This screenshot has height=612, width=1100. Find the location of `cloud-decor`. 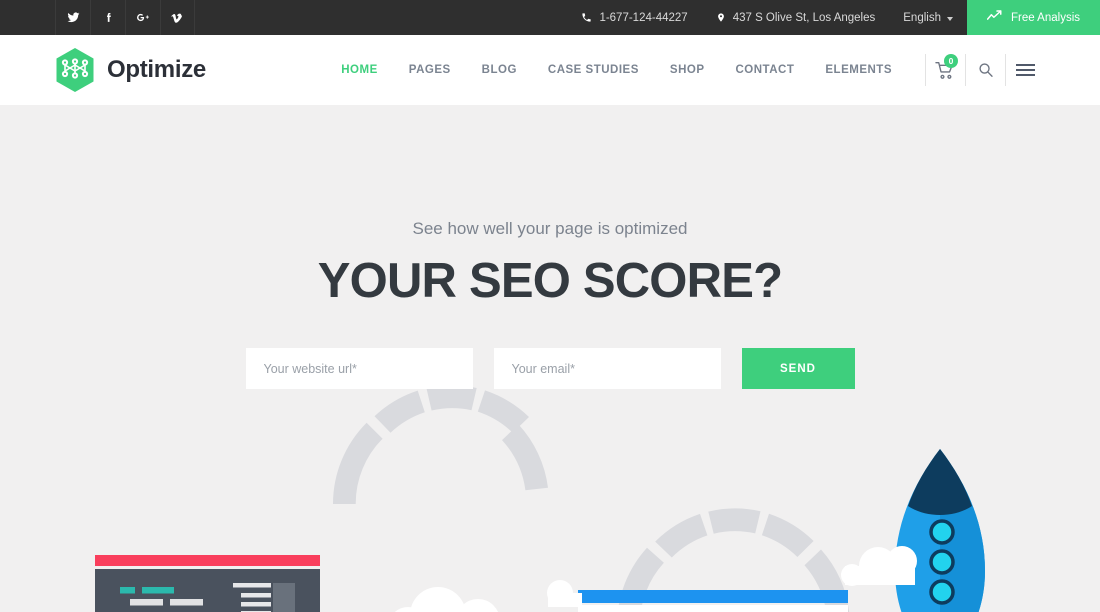

cloud-decor is located at coordinates (655, 579).